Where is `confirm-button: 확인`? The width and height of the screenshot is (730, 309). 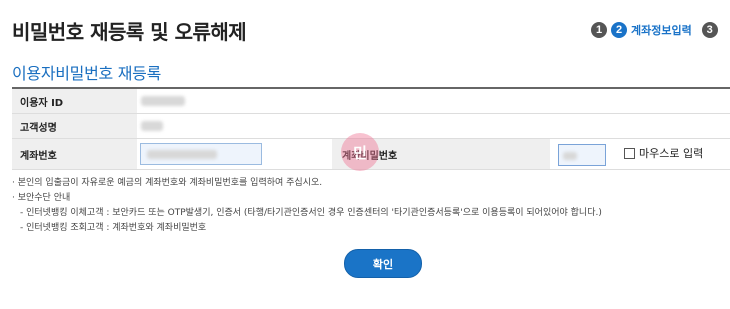
confirm-button: 확인 is located at coordinates (383, 263).